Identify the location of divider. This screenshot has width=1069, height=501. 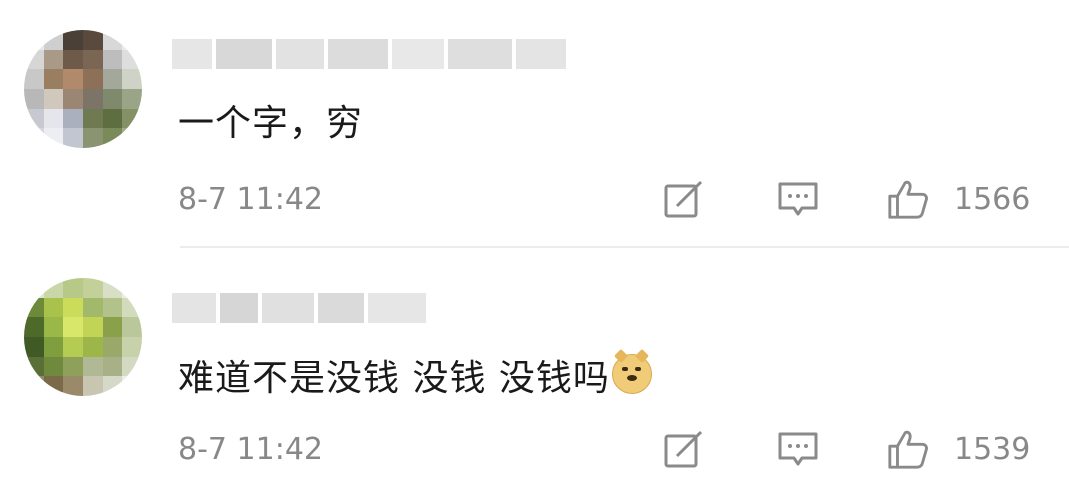
(624, 247).